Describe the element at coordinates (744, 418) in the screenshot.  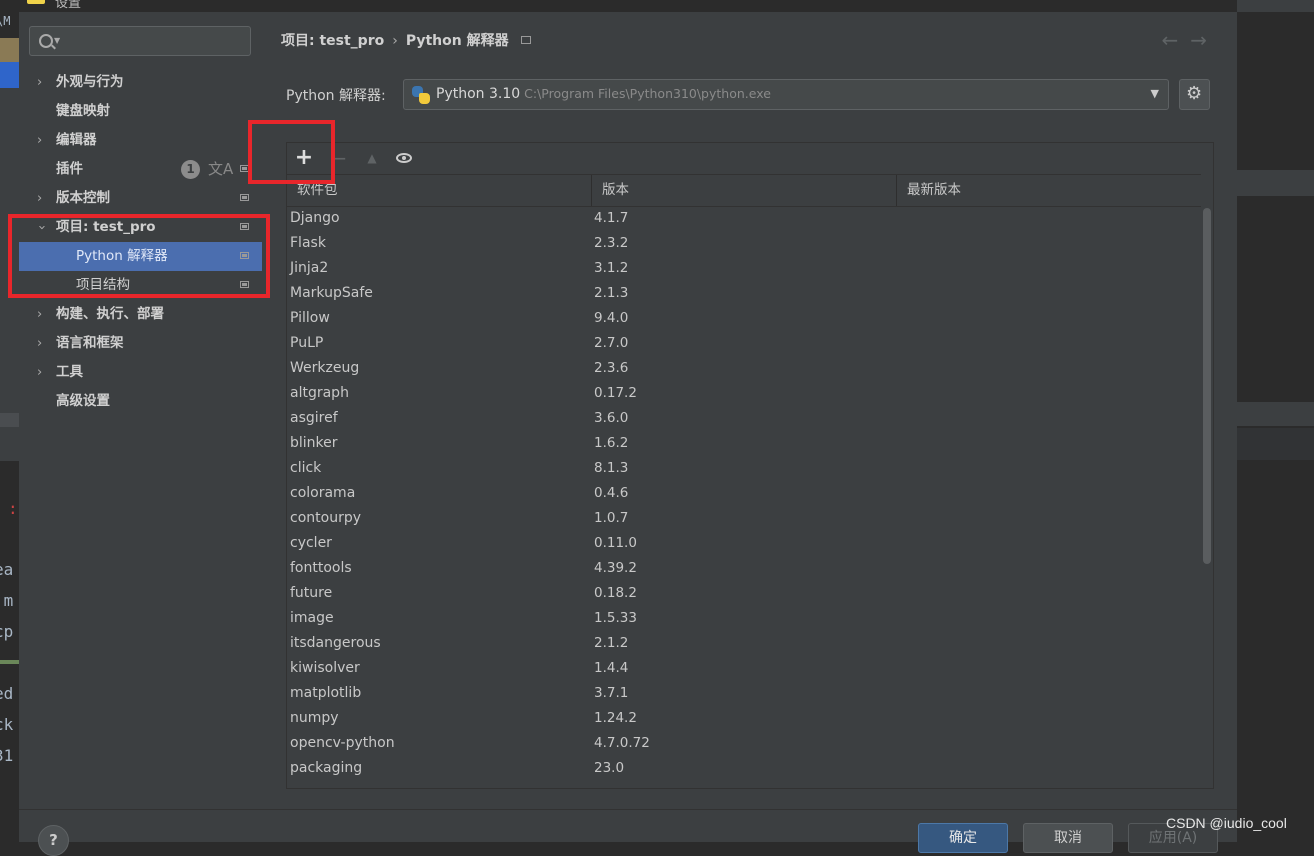
I see `table-row: asgiref 3.6.0` at that location.